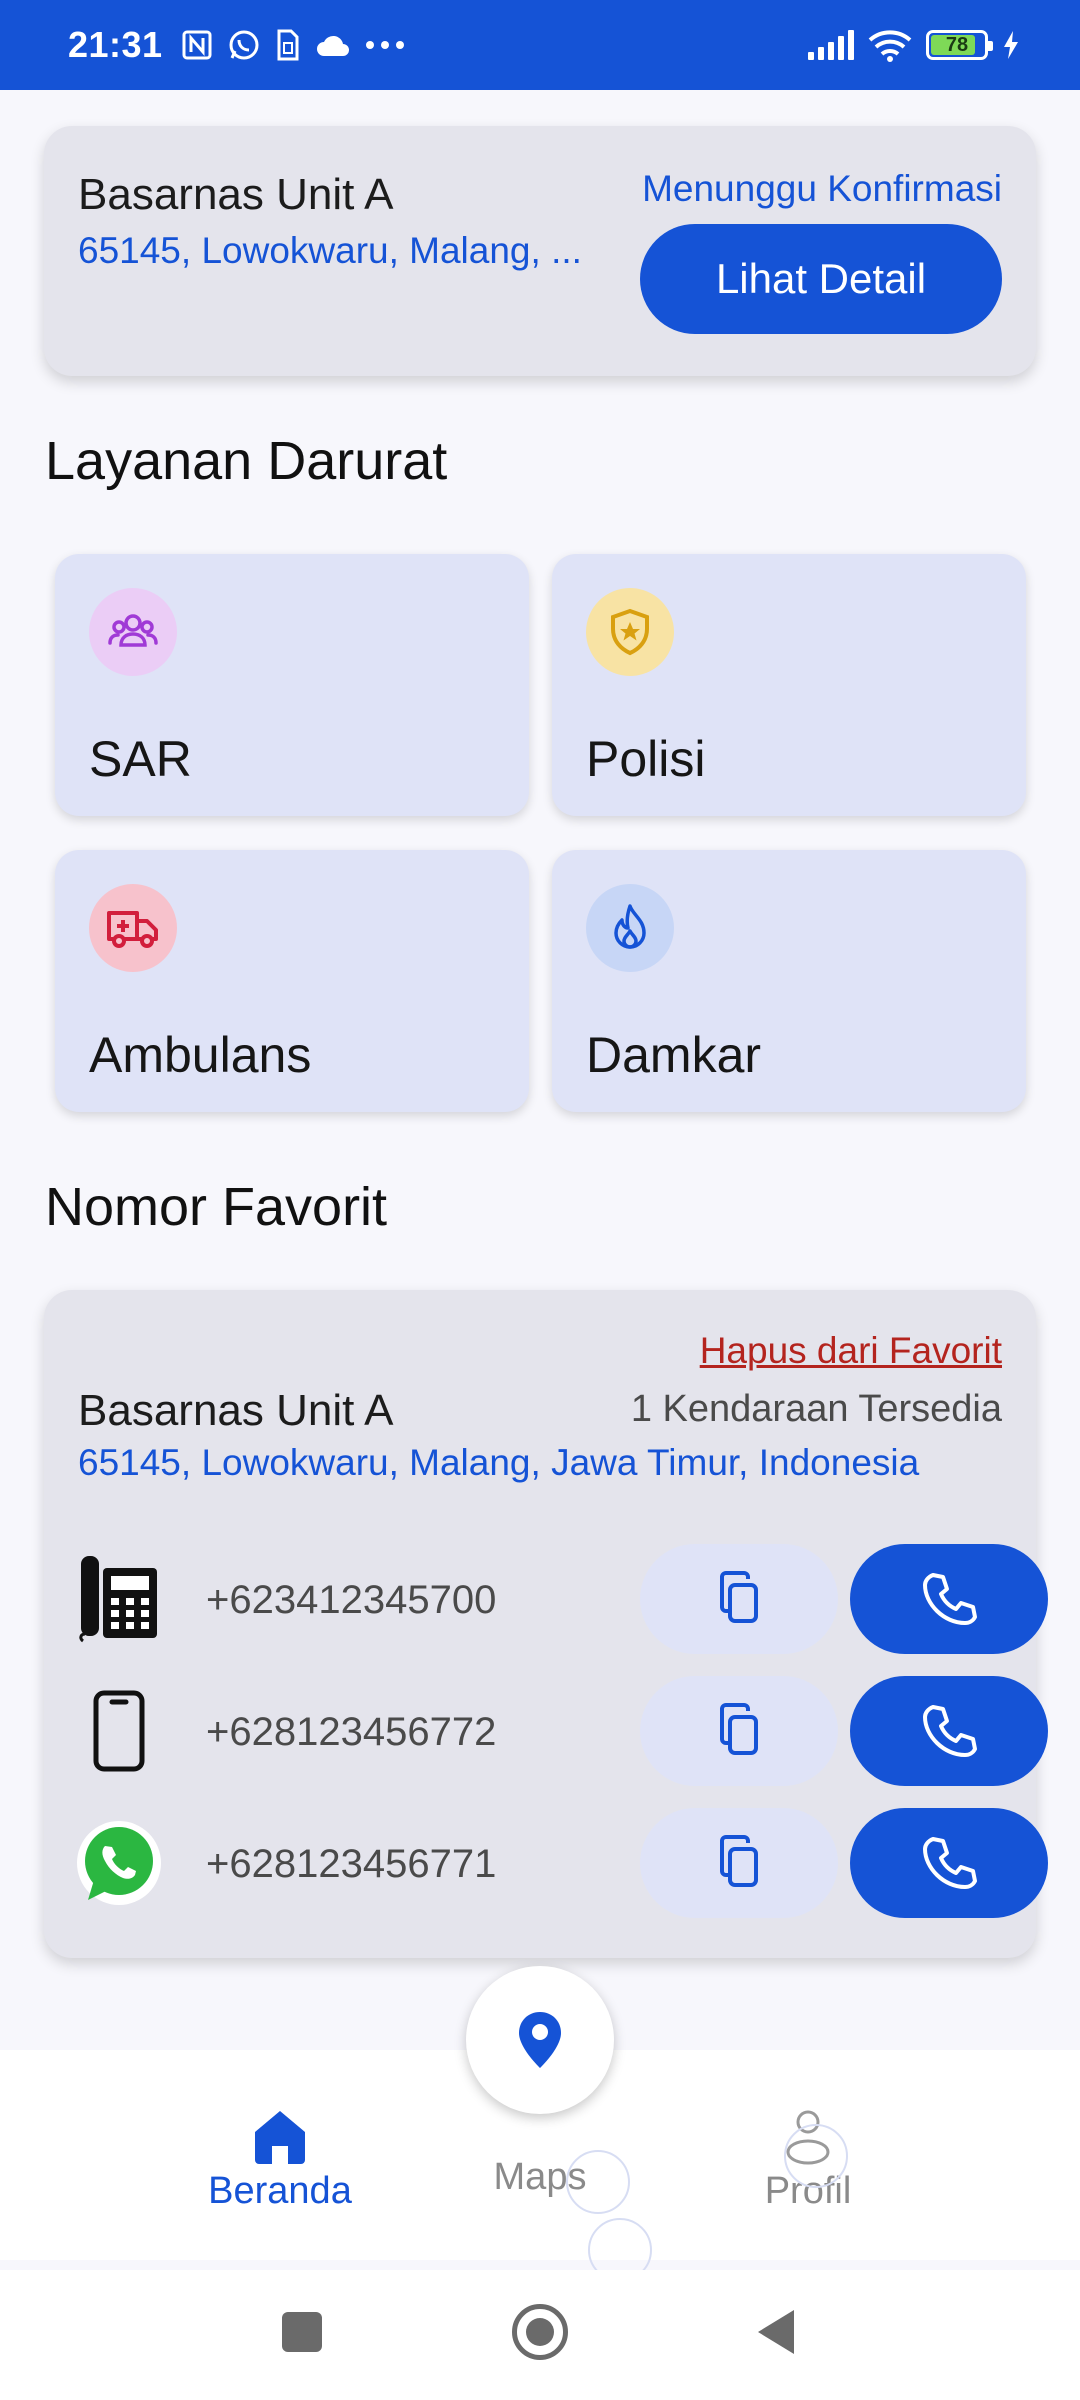 This screenshot has width=1080, height=2400. I want to click on service-label: SAR, so click(140, 759).